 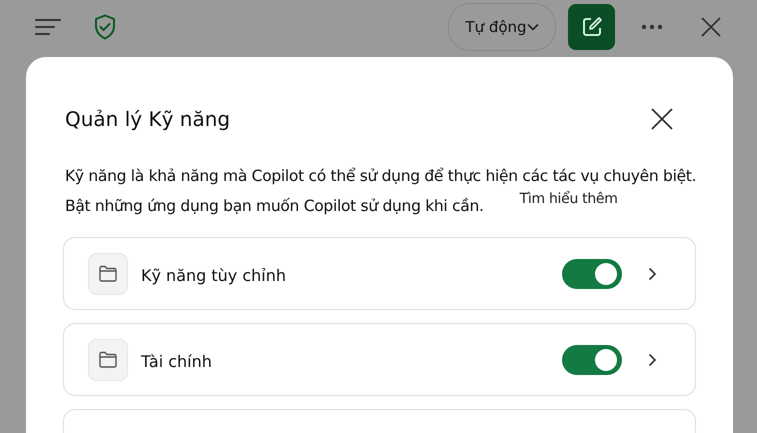 I want to click on skill-card: Tài chính, so click(x=379, y=359).